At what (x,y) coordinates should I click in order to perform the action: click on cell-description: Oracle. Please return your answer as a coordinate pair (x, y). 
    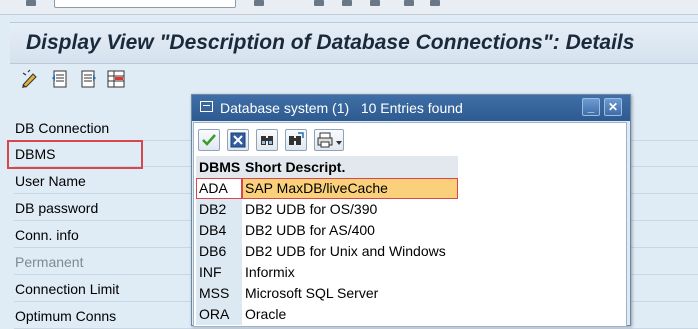
    Looking at the image, I should click on (266, 314).